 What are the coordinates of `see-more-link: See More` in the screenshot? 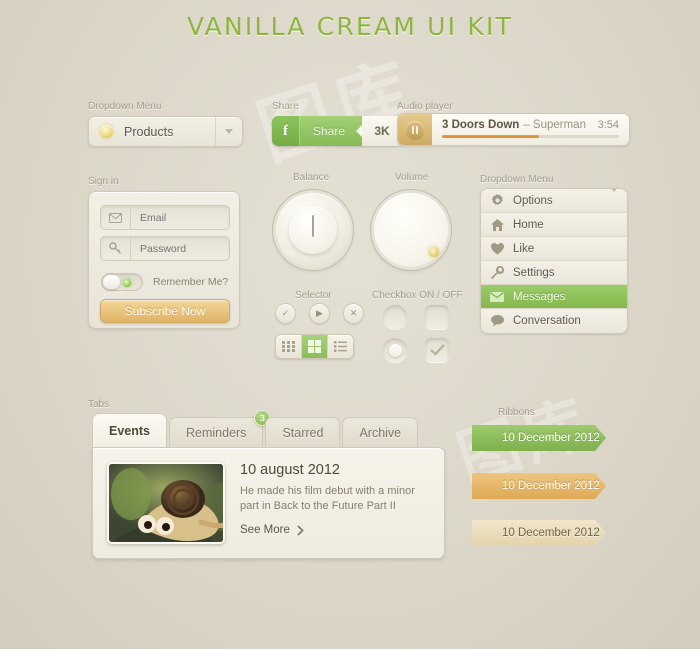 It's located at (335, 530).